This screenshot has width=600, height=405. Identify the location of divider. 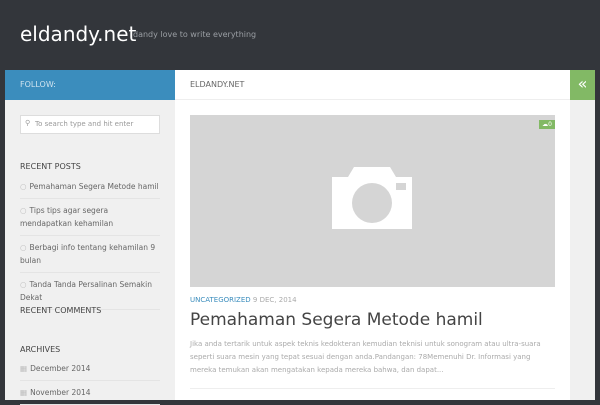
(372, 388).